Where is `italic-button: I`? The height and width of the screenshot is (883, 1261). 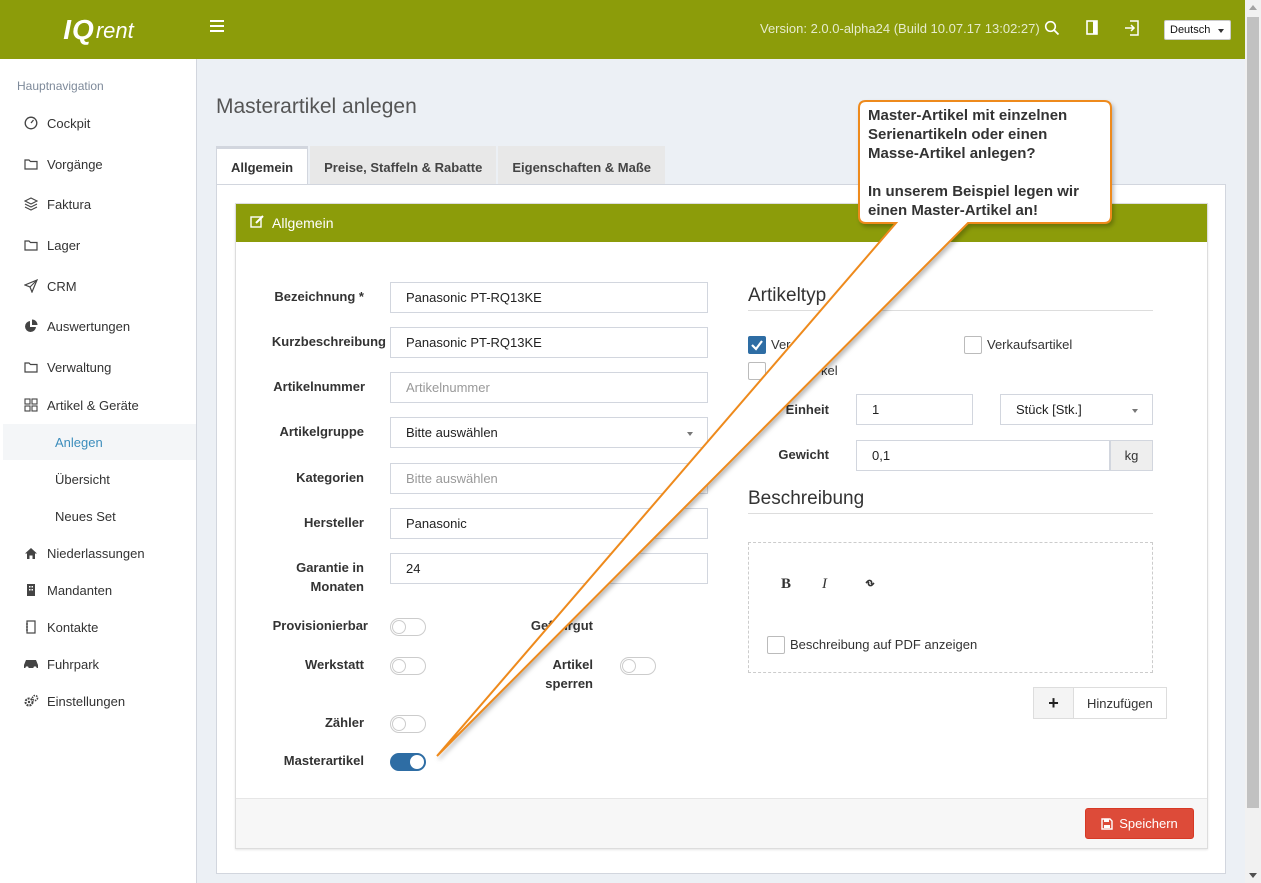
italic-button: I is located at coordinates (824, 584).